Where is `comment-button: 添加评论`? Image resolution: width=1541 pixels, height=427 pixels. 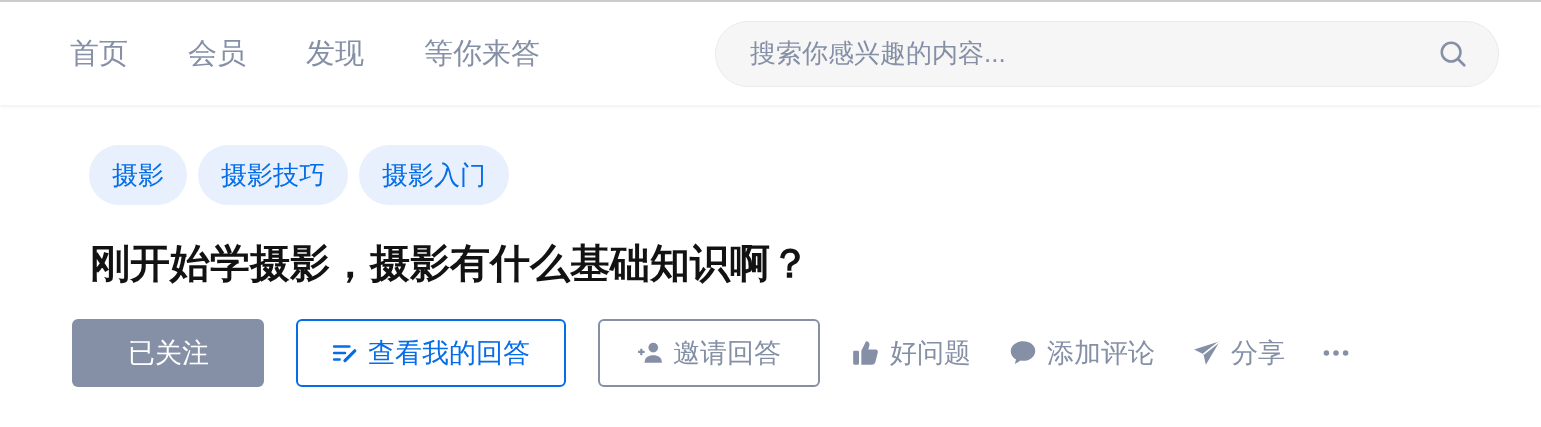
comment-button: 添加评论 is located at coordinates (1082, 353).